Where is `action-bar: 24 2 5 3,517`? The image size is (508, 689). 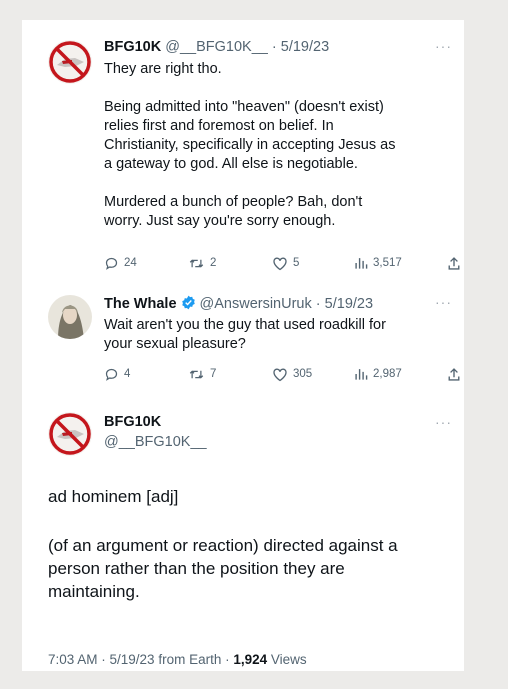
action-bar: 24 2 5 3,517 is located at coordinates (282, 263).